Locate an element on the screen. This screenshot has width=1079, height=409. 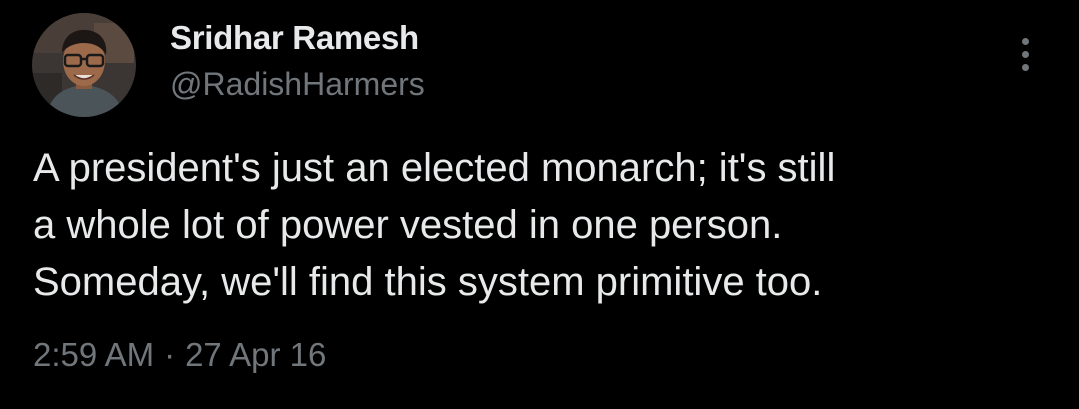
avatar is located at coordinates (84, 65).